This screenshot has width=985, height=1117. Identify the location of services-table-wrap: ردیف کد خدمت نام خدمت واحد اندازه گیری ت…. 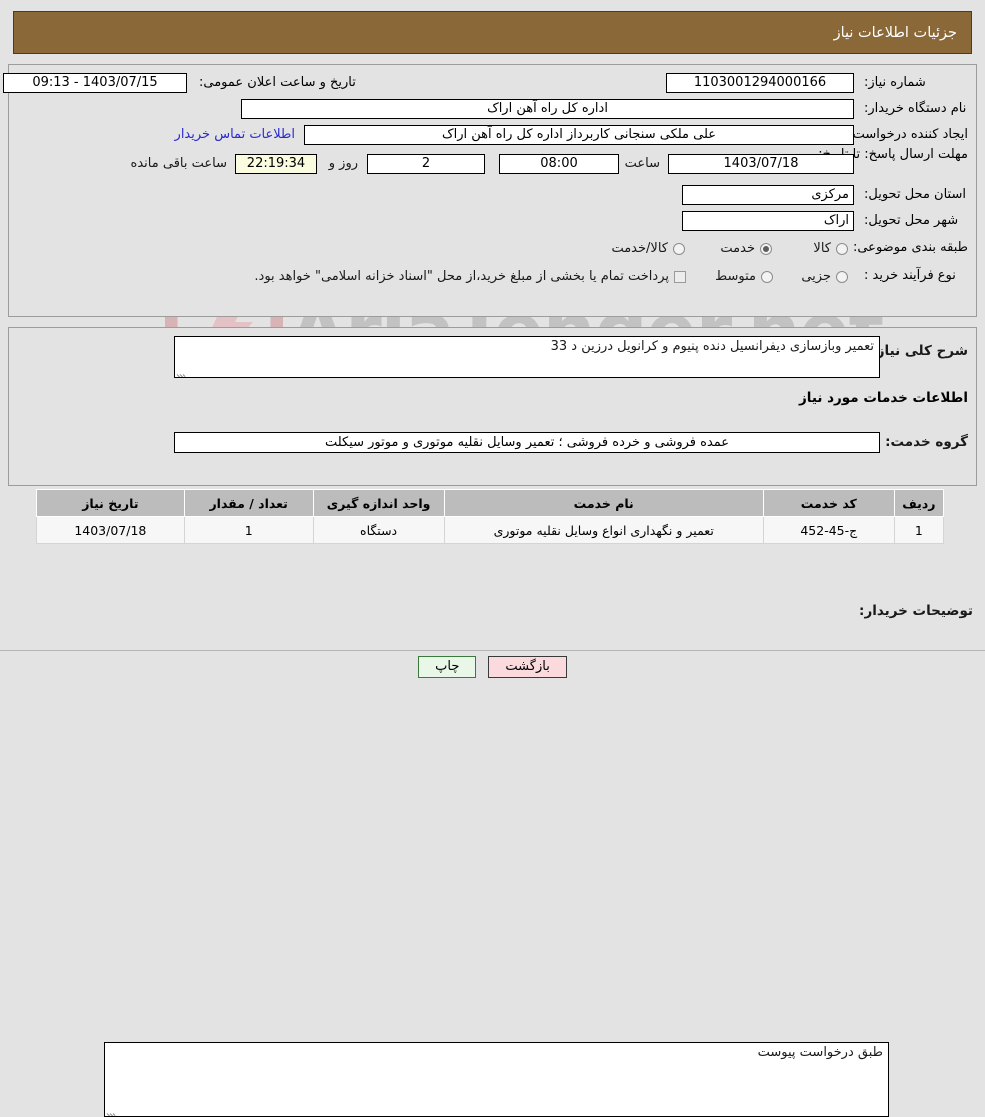
(490, 516).